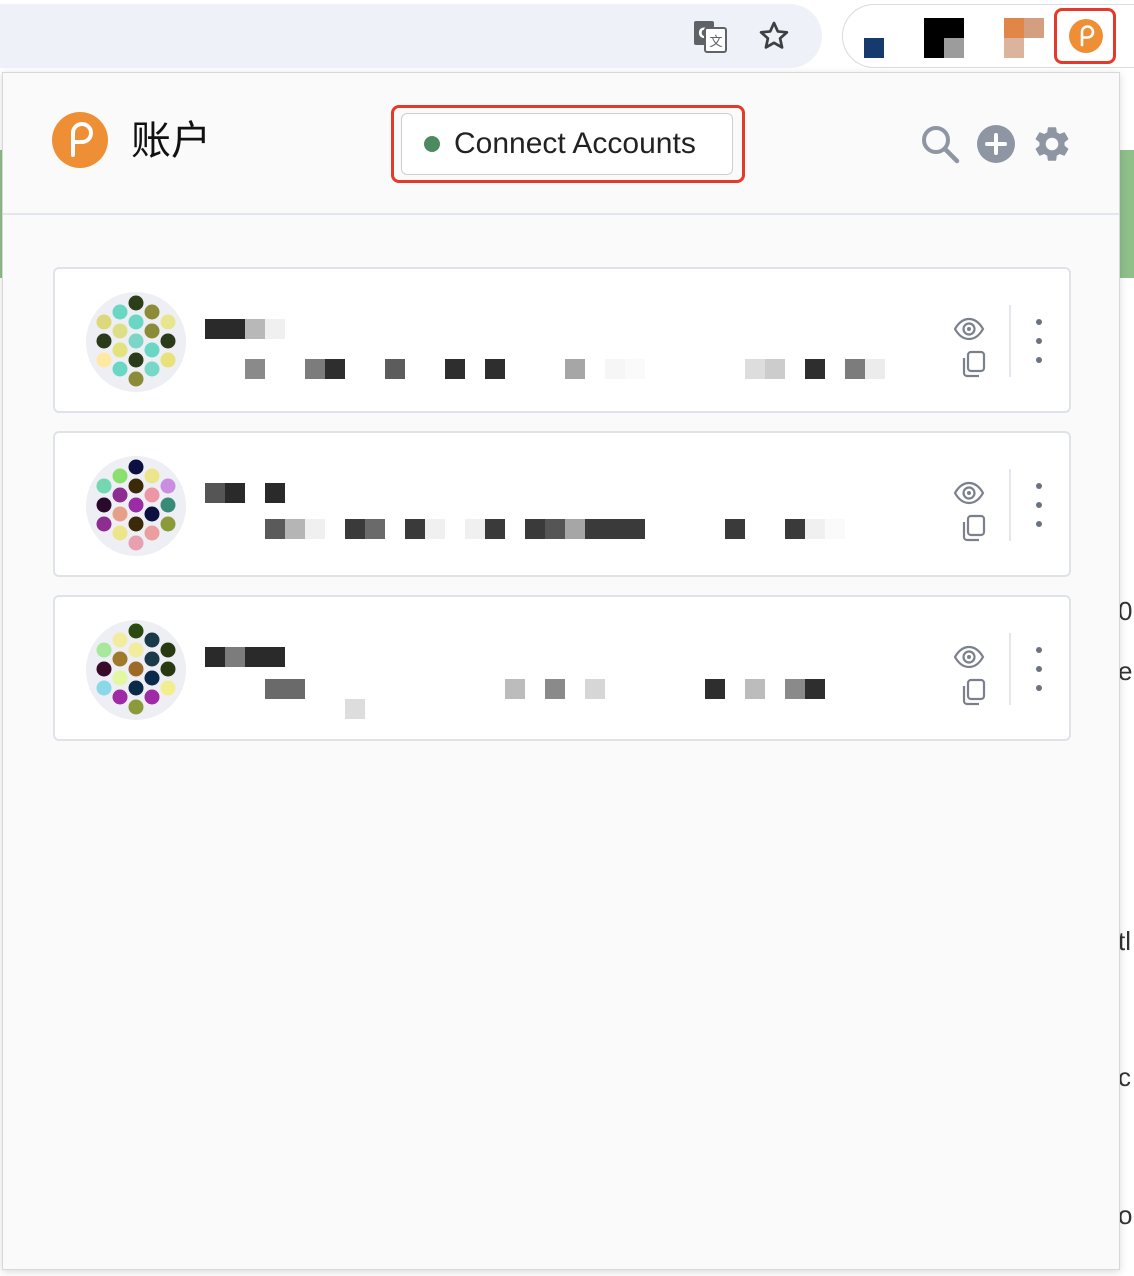 The image size is (1134, 1276). I want to click on connect-accounts-label: Connect Accounts, so click(575, 143).